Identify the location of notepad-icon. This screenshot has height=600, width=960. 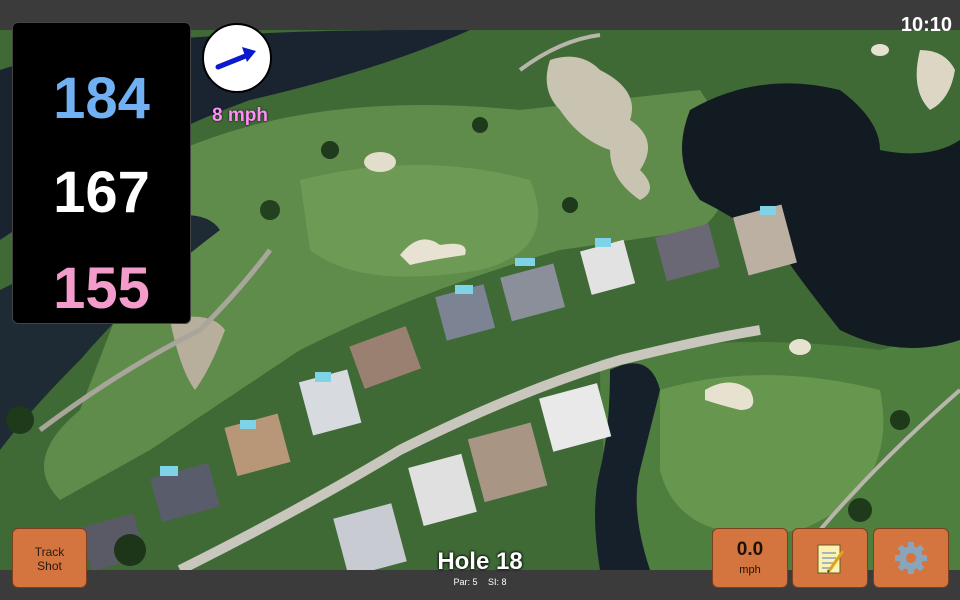
(831, 559).